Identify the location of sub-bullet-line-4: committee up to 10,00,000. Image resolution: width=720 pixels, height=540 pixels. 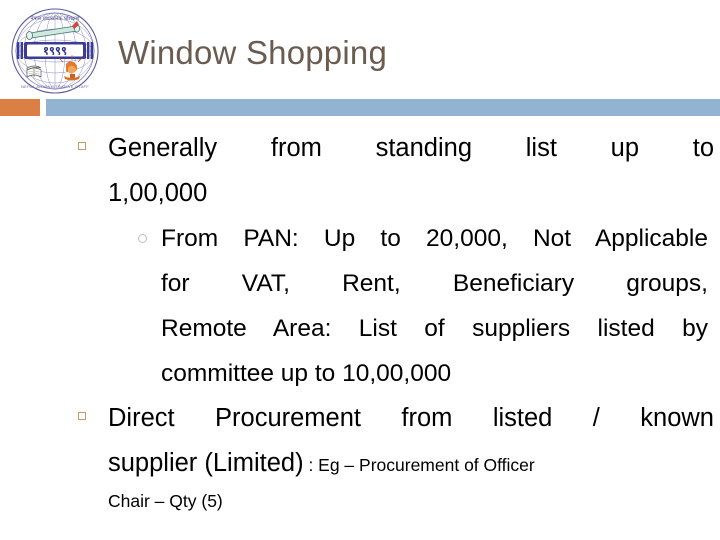
(306, 373).